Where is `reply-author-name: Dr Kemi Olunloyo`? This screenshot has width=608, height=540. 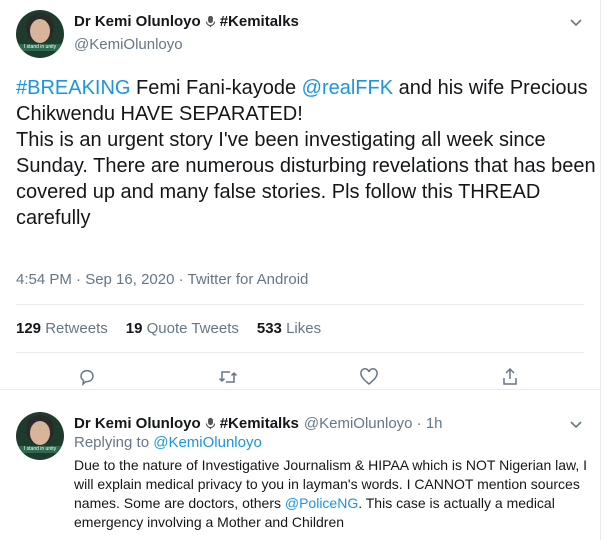 reply-author-name: Dr Kemi Olunloyo is located at coordinates (137, 423).